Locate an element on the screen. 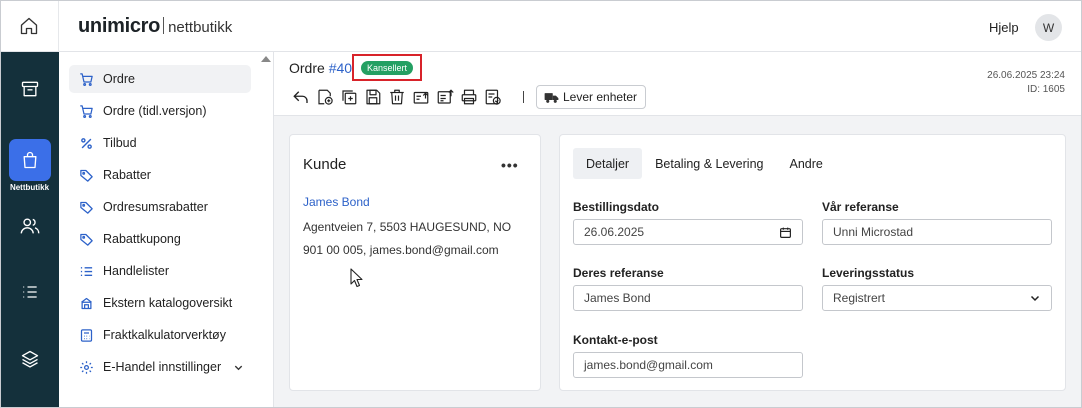 Image resolution: width=1082 pixels, height=408 pixels. calendar-icon is located at coordinates (785, 232).